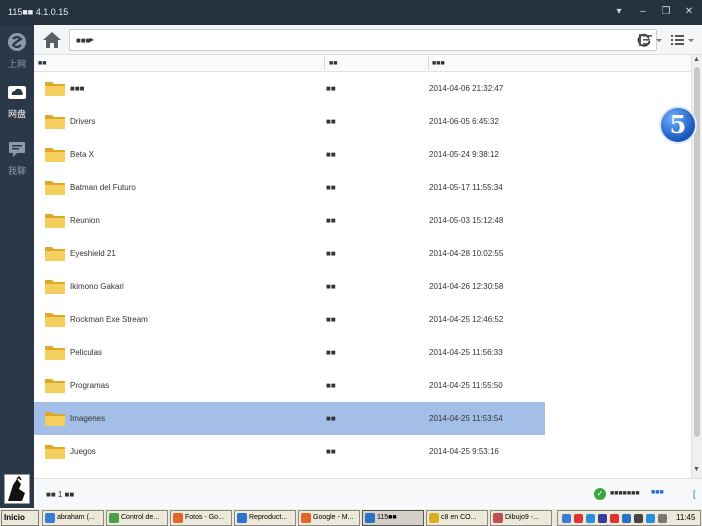  I want to click on file-row: Beta X ■■ 2014-05-24 9:38:12, so click(362, 154).